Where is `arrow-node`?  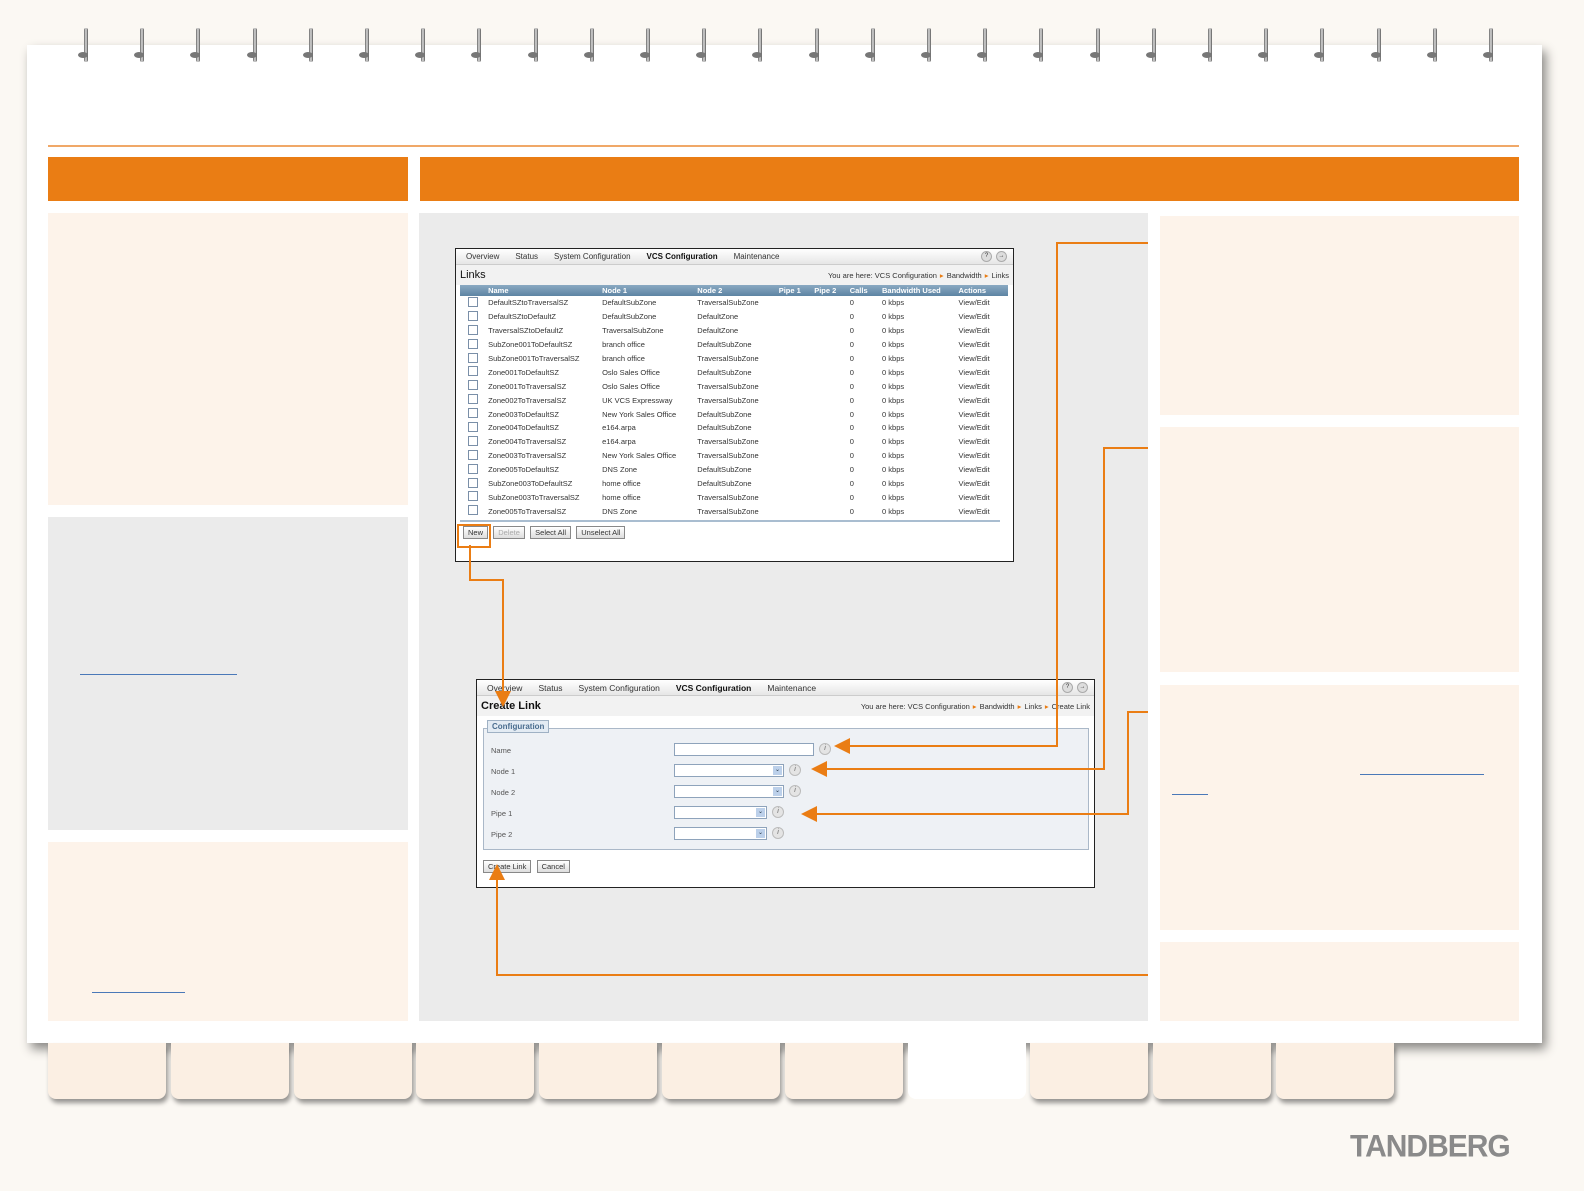
arrow-node is located at coordinates (979, 612).